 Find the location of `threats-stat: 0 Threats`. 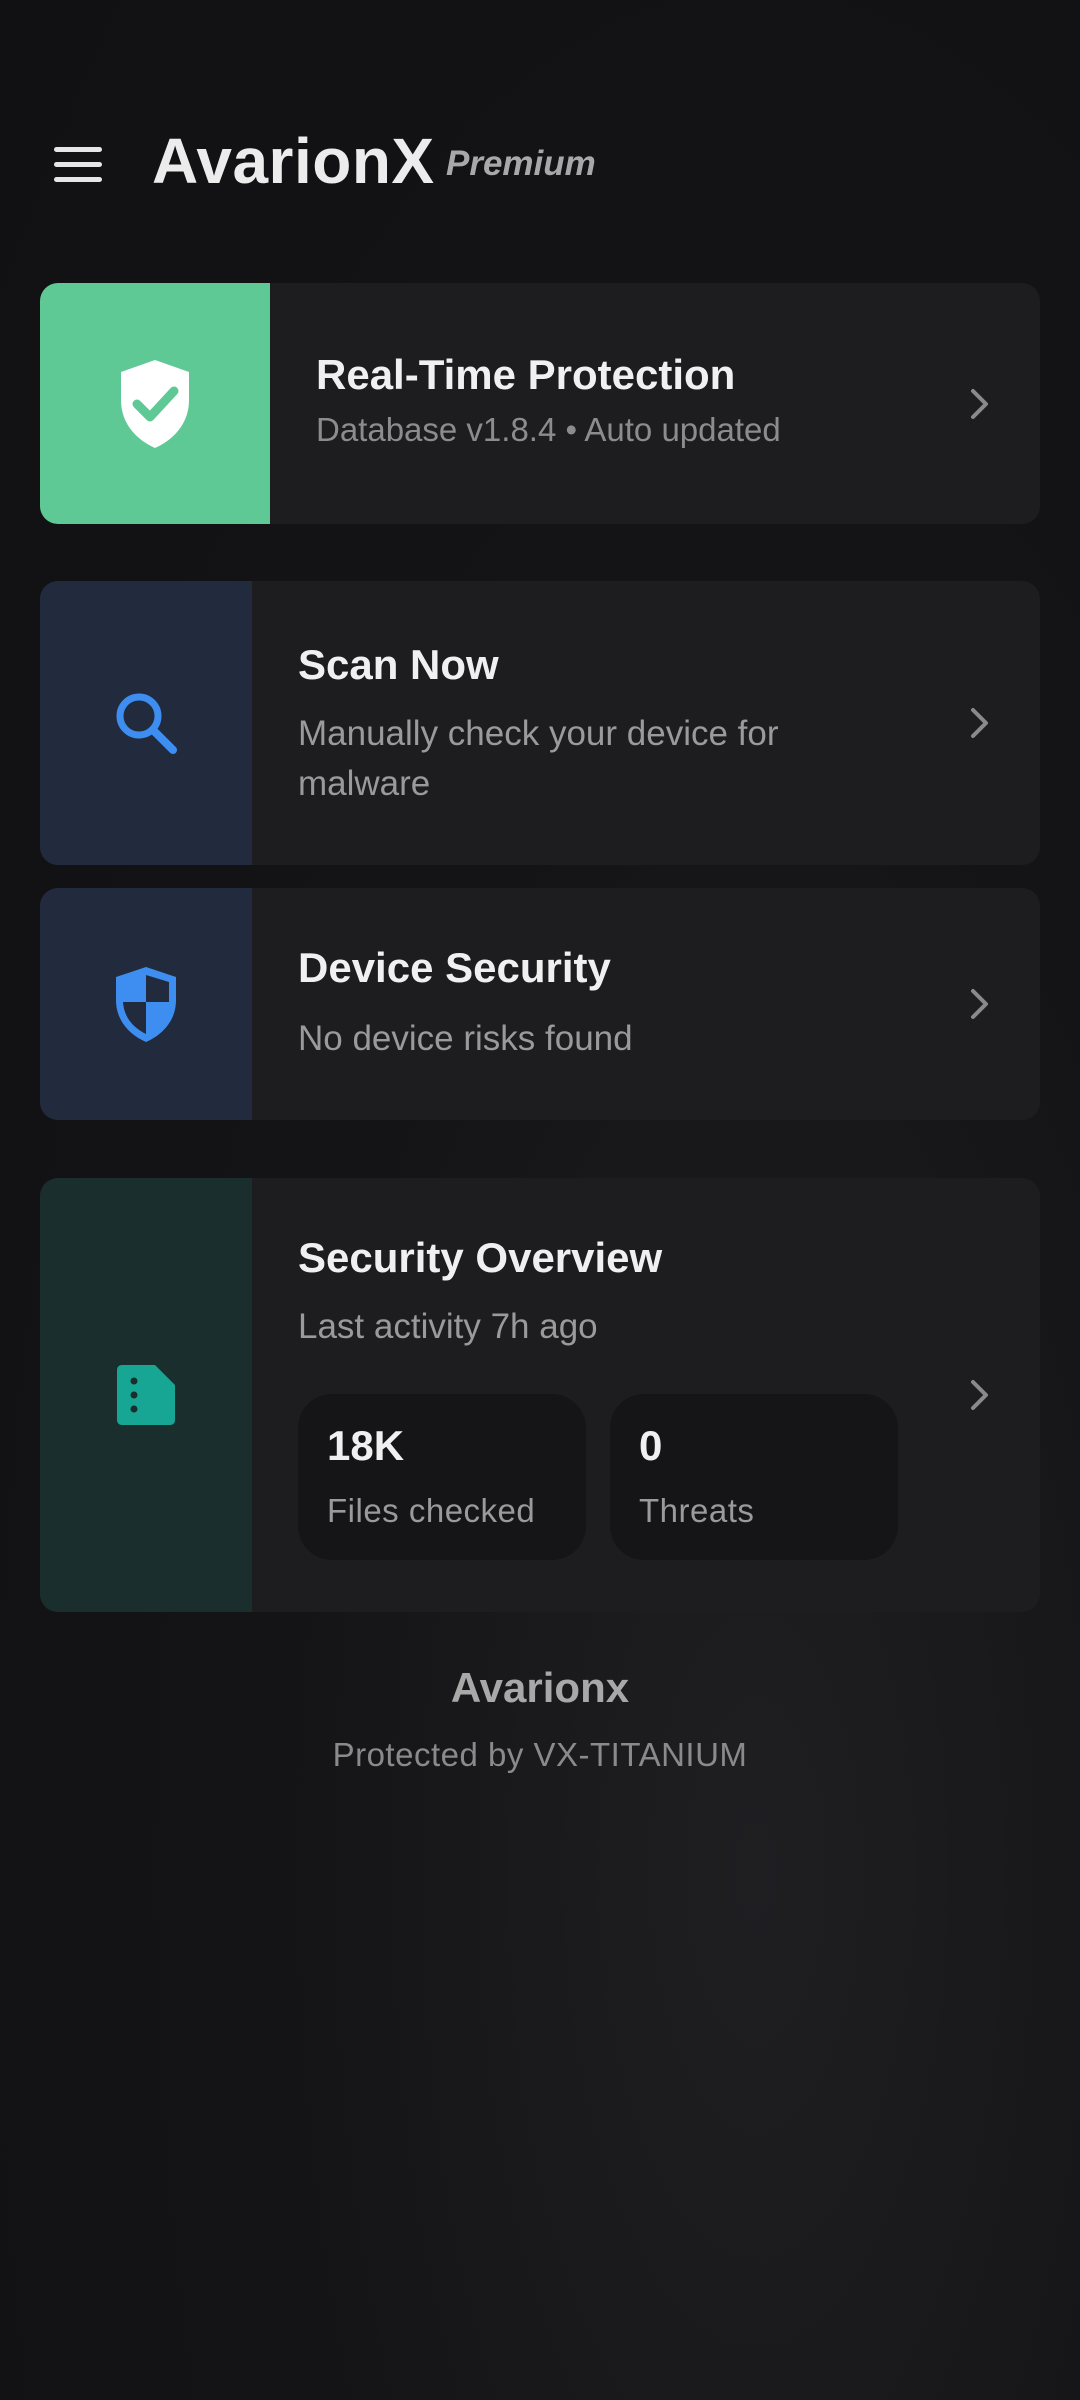

threats-stat: 0 Threats is located at coordinates (754, 1477).